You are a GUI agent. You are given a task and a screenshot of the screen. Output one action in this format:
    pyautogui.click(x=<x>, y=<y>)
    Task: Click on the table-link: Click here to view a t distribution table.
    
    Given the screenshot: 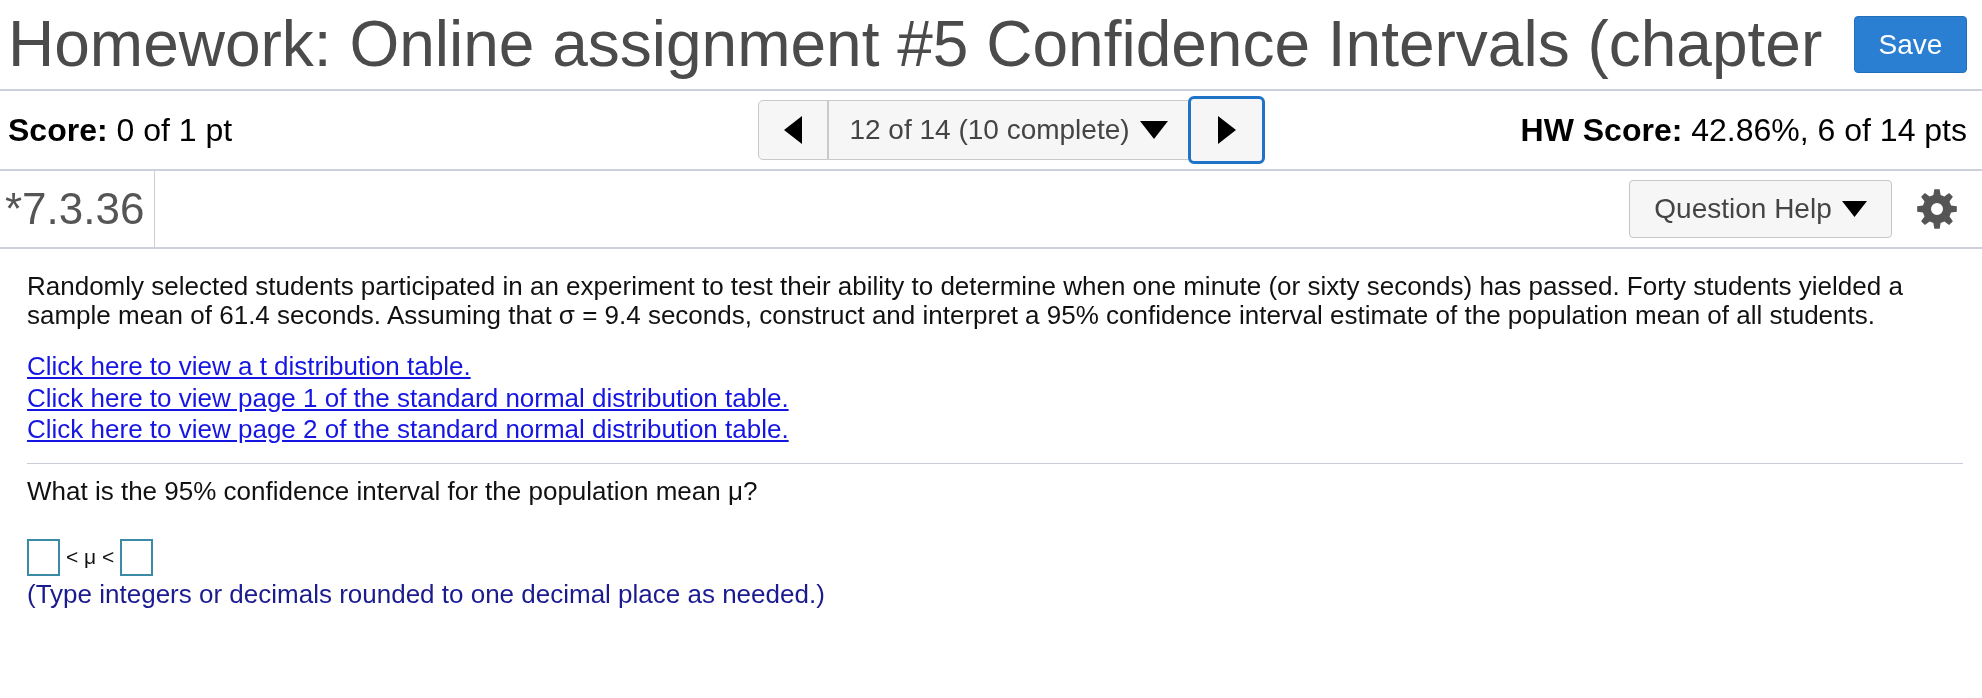 What is the action you would take?
    pyautogui.click(x=249, y=367)
    